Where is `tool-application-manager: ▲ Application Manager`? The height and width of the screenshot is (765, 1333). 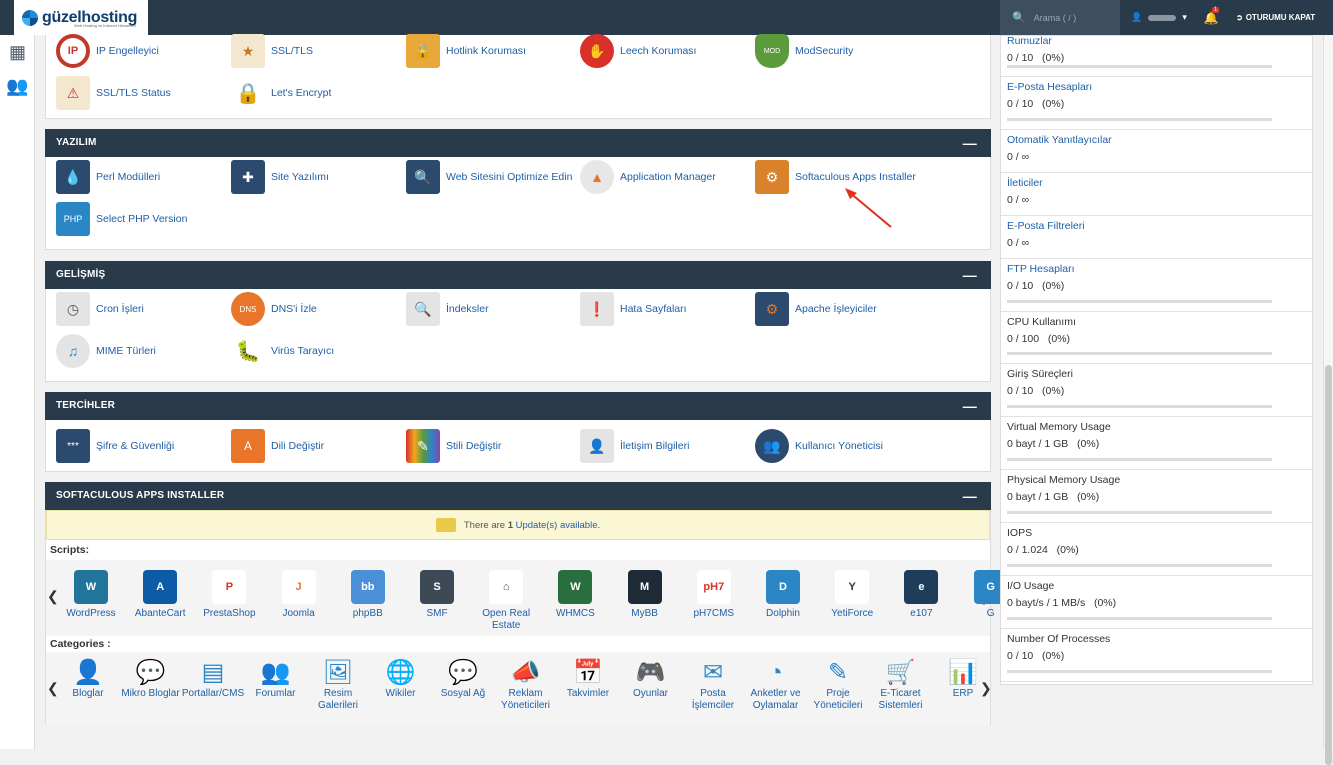 tool-application-manager: ▲ Application Manager is located at coordinates (648, 177).